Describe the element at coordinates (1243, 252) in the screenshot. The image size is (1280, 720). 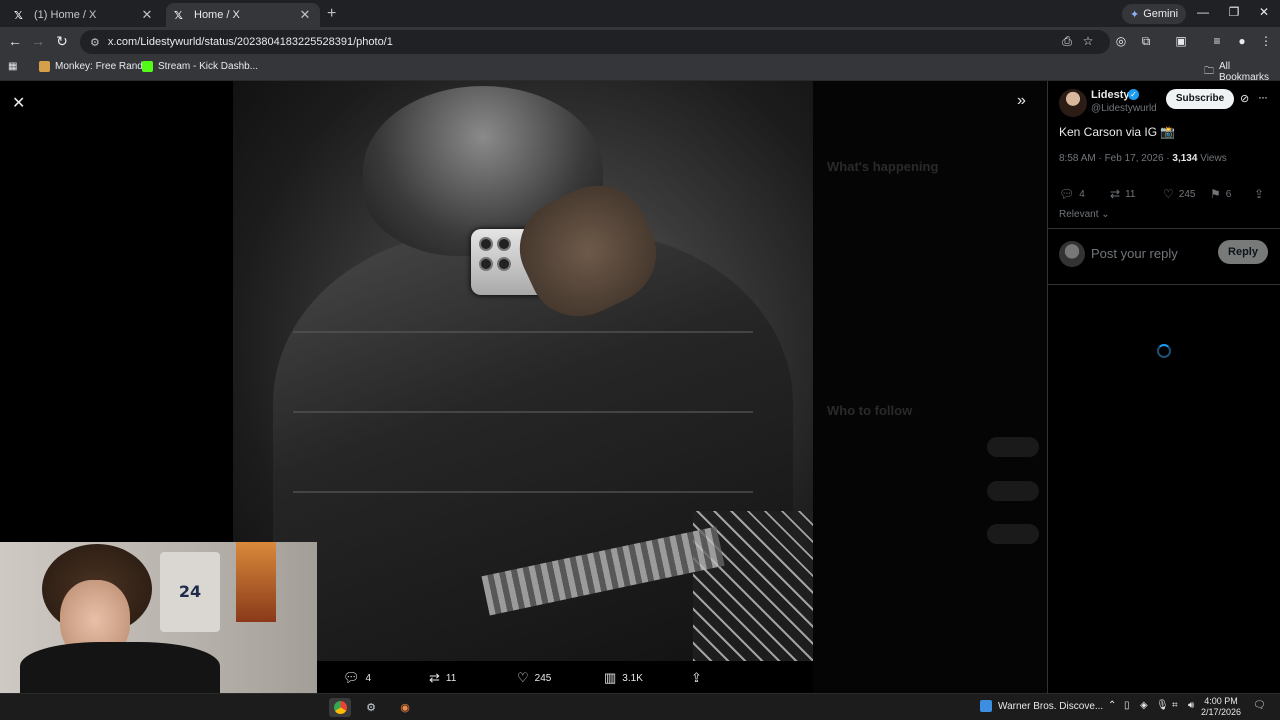
I see `reply-button: Reply` at that location.